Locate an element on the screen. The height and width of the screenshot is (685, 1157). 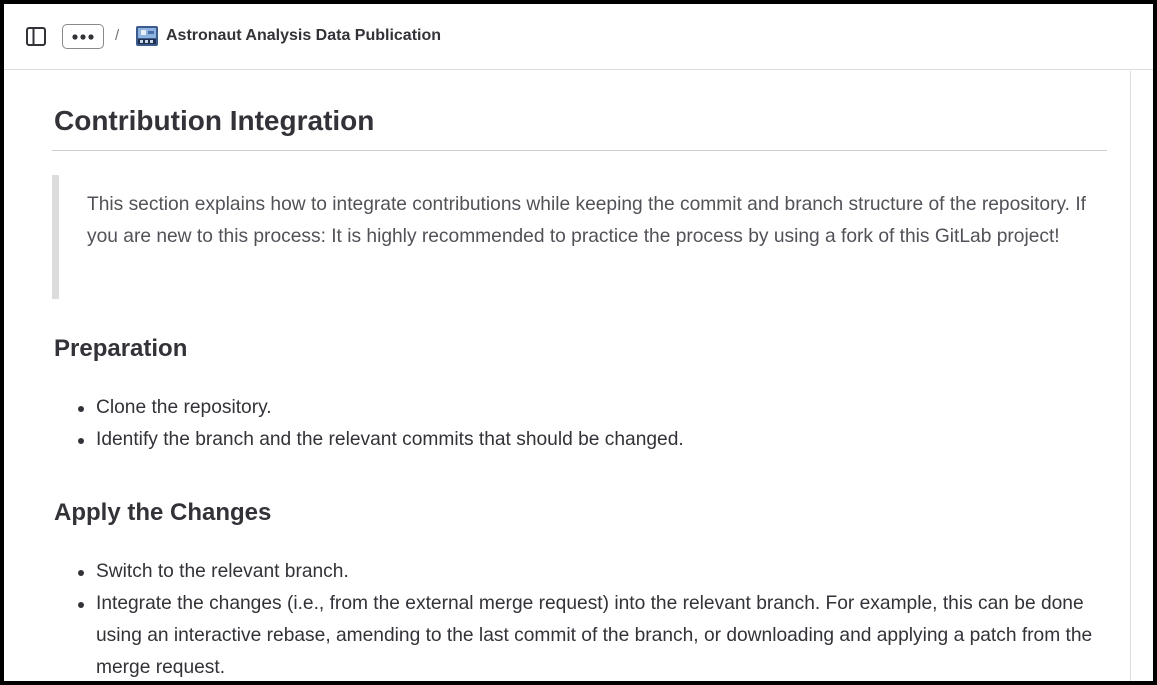
project-avatar-icon is located at coordinates (147, 36).